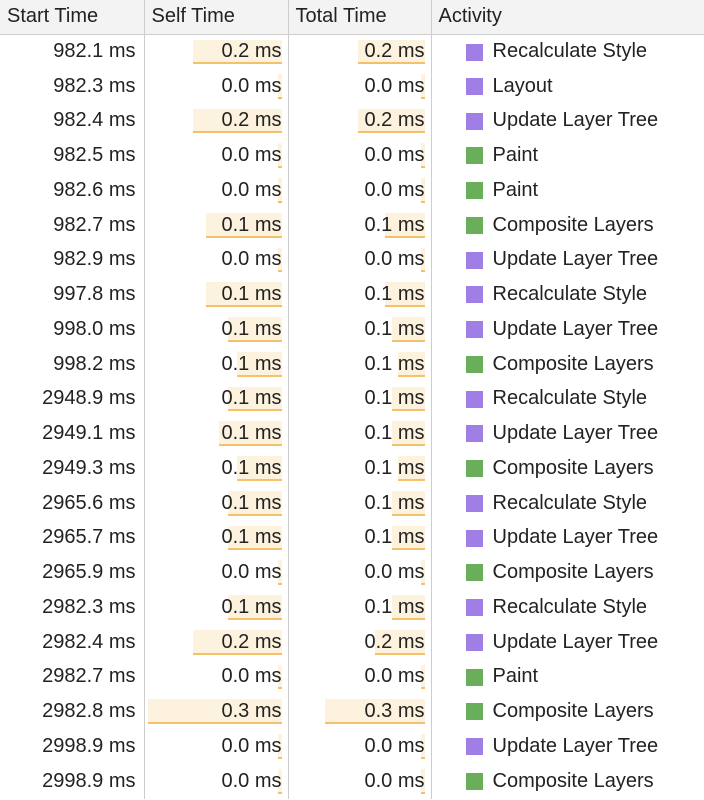 The image size is (704, 800). I want to click on table-row: 982.6 ms 0.0 ms 0.0 ms Paint, so click(352, 190).